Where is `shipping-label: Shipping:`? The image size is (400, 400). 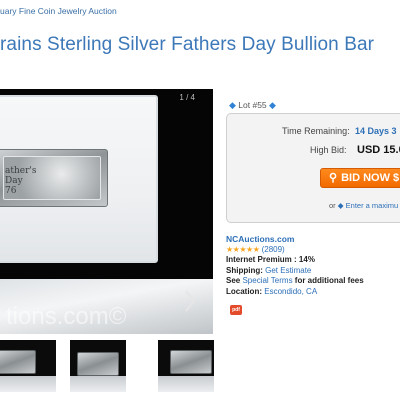 shipping-label: Shipping: is located at coordinates (244, 270).